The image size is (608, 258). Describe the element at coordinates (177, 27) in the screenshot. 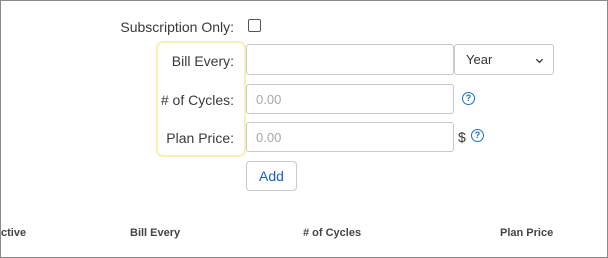

I see `subscription-only-label: Subscription Only:` at that location.